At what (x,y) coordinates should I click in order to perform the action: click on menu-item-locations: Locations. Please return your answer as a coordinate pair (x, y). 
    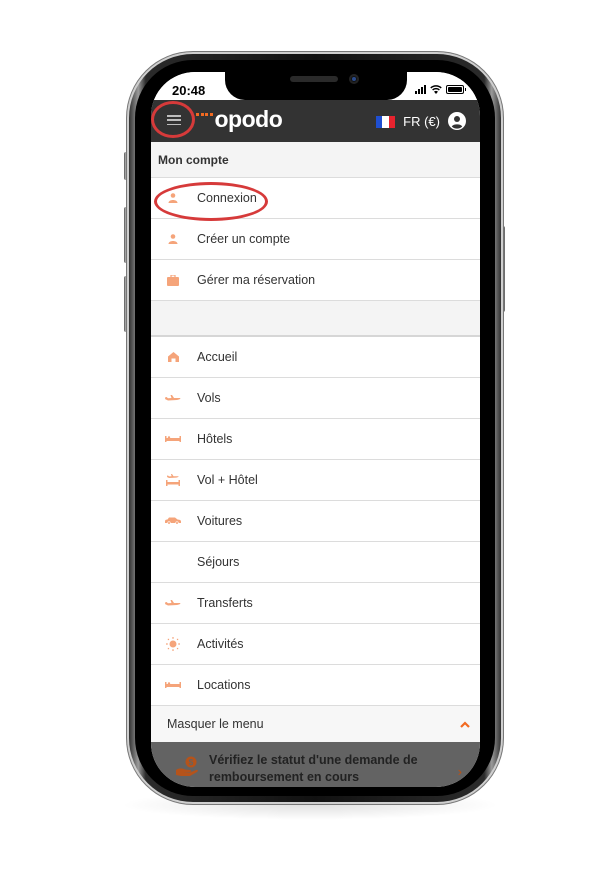
    Looking at the image, I should click on (315, 685).